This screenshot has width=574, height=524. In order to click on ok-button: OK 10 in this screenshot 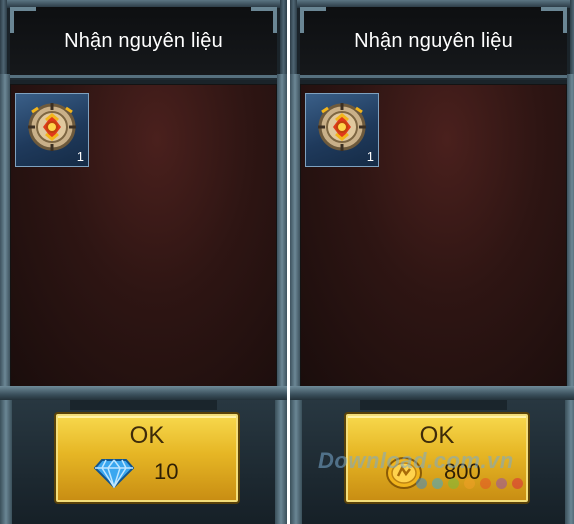, I will do `click(147, 458)`.